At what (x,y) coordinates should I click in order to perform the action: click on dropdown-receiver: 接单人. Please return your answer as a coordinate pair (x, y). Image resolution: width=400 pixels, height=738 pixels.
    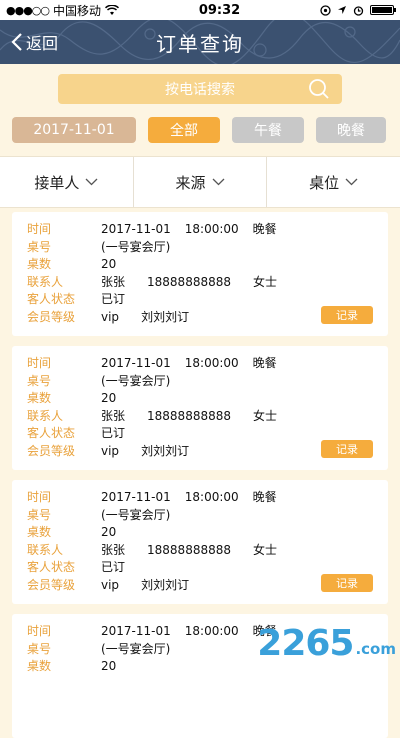
    Looking at the image, I should click on (67, 182).